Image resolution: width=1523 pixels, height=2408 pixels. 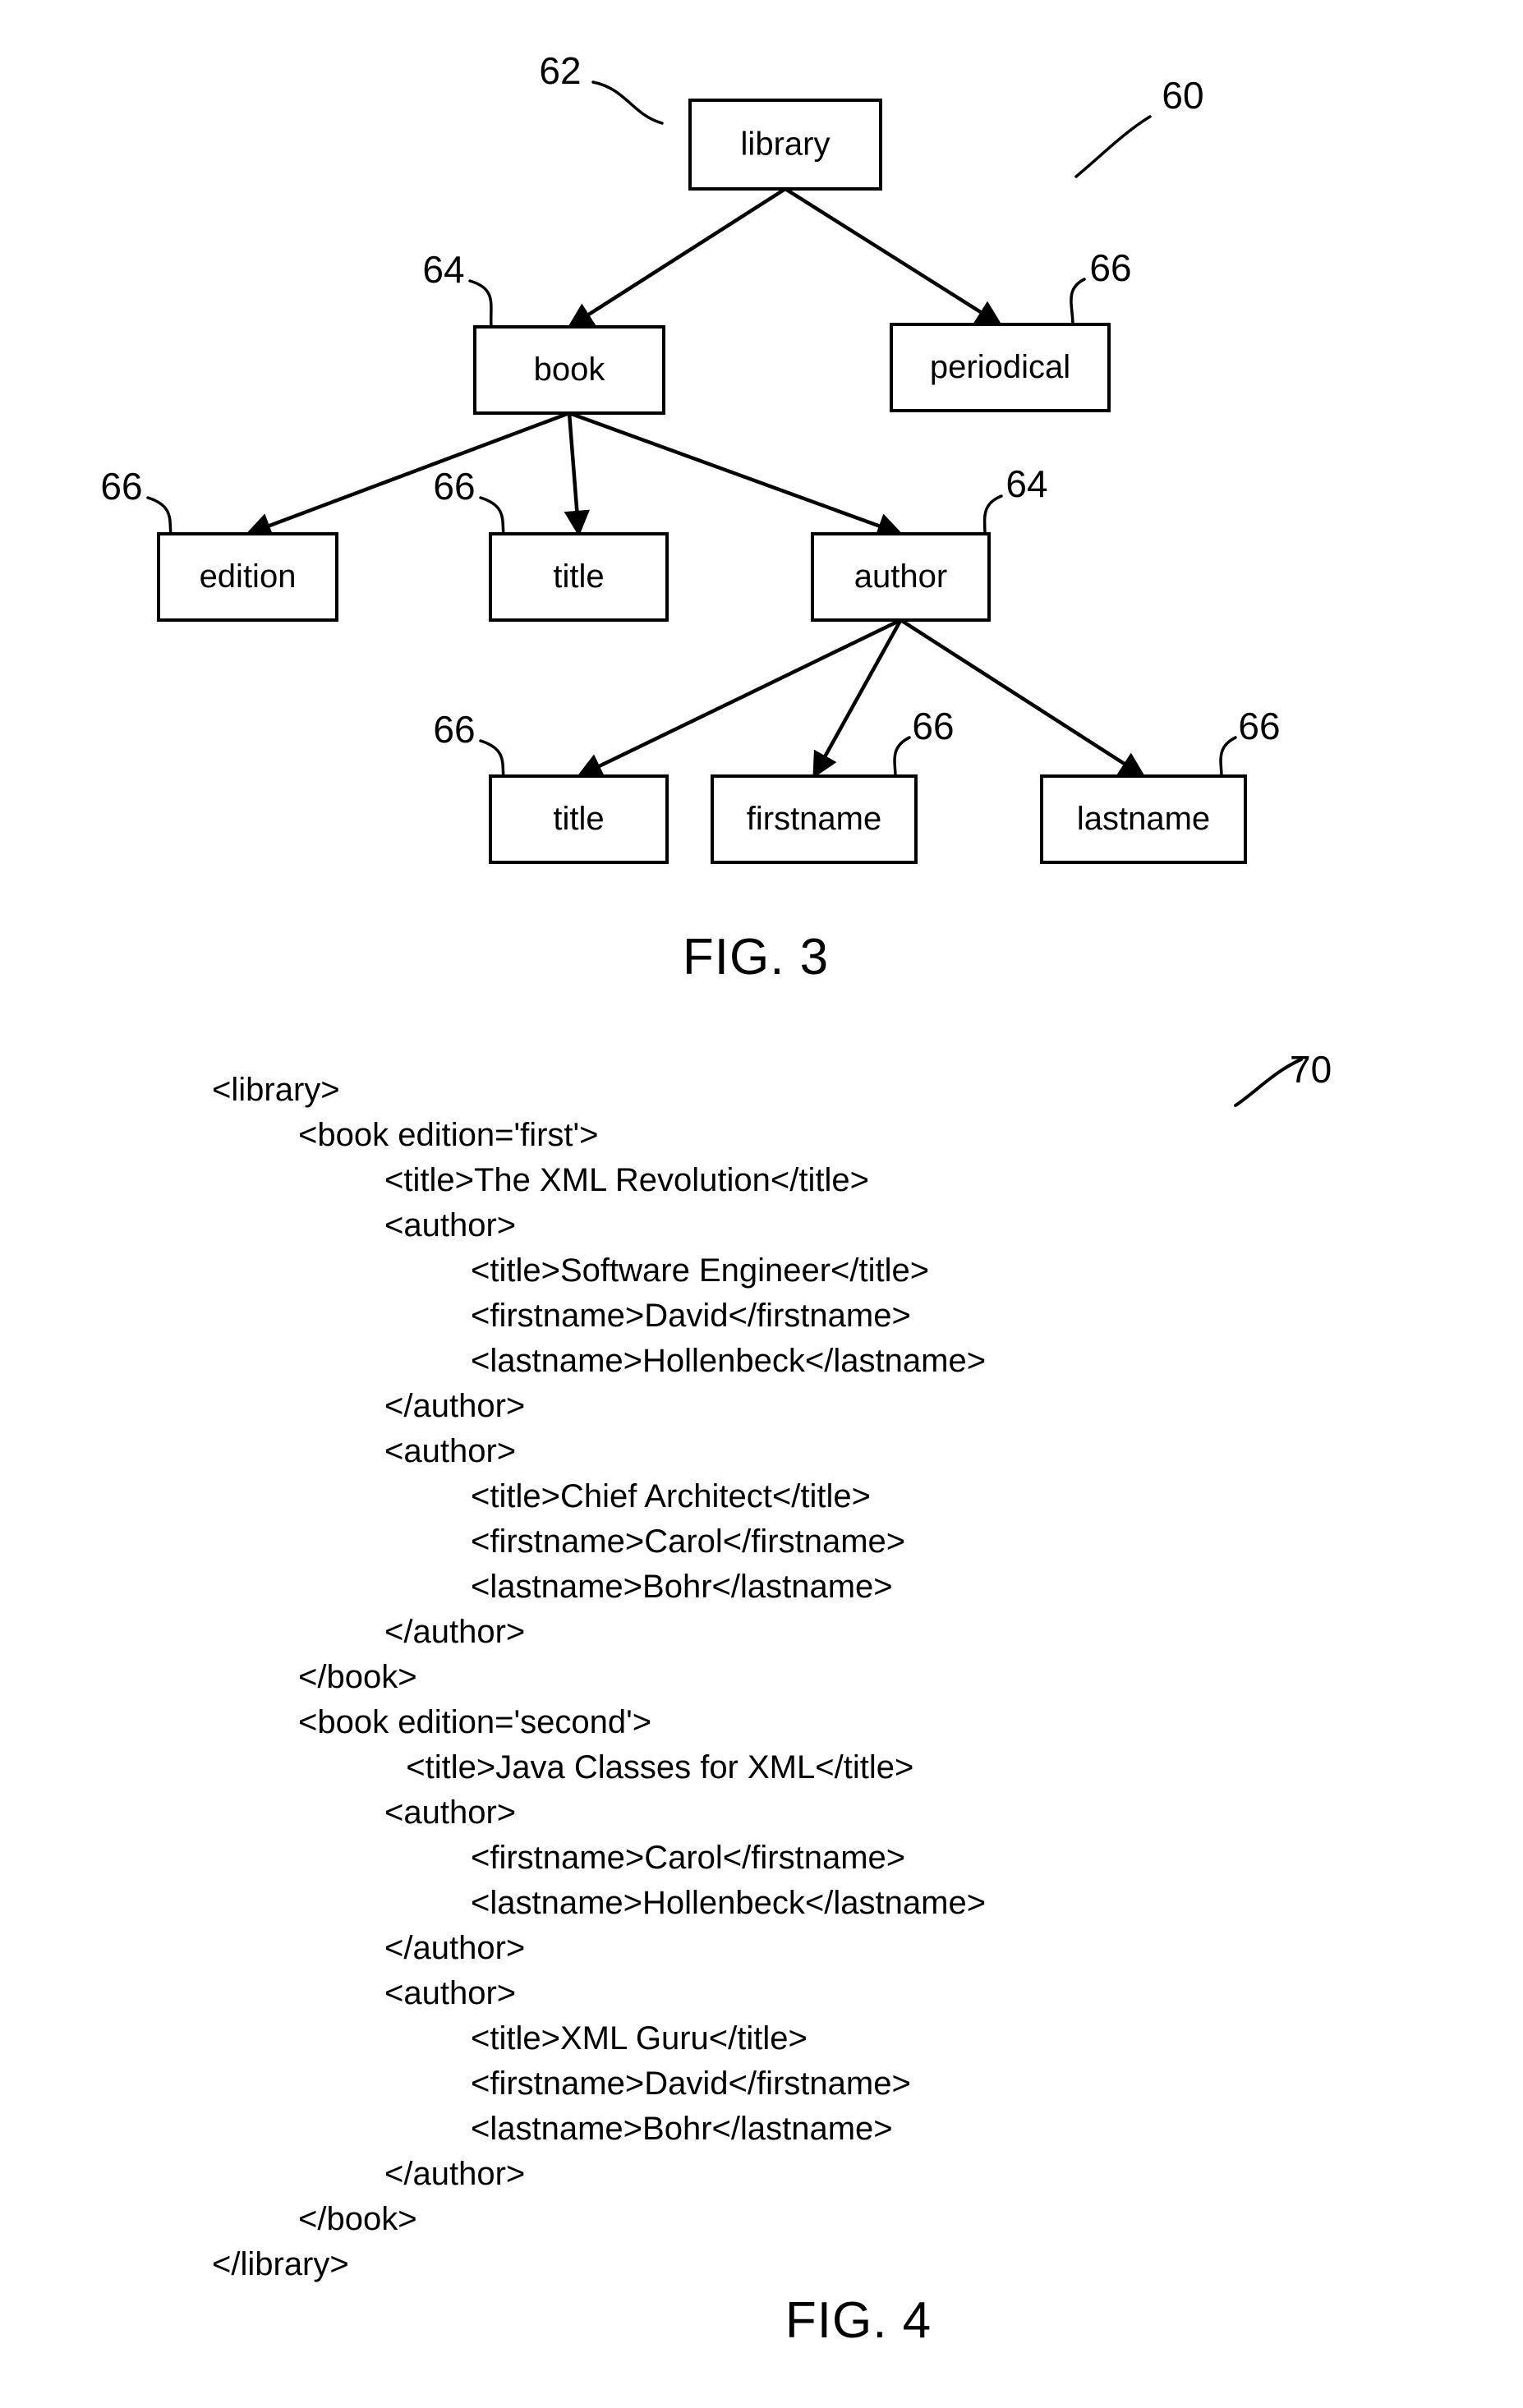 I want to click on reference-numeral-title1: 66, so click(x=454, y=486).